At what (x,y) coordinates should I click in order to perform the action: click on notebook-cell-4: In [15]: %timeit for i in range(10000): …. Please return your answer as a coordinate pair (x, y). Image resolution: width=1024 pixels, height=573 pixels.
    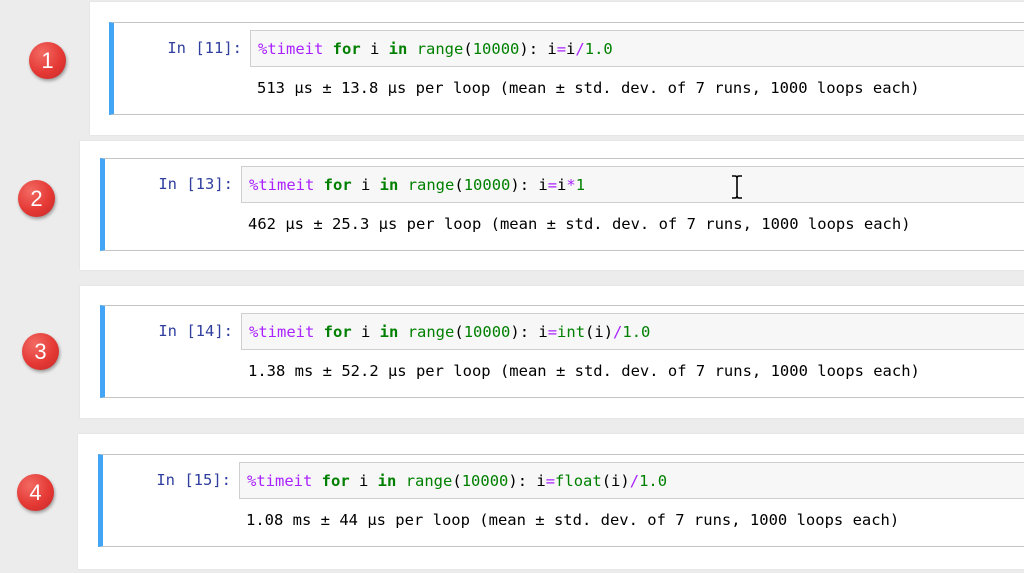
    Looking at the image, I should click on (561, 500).